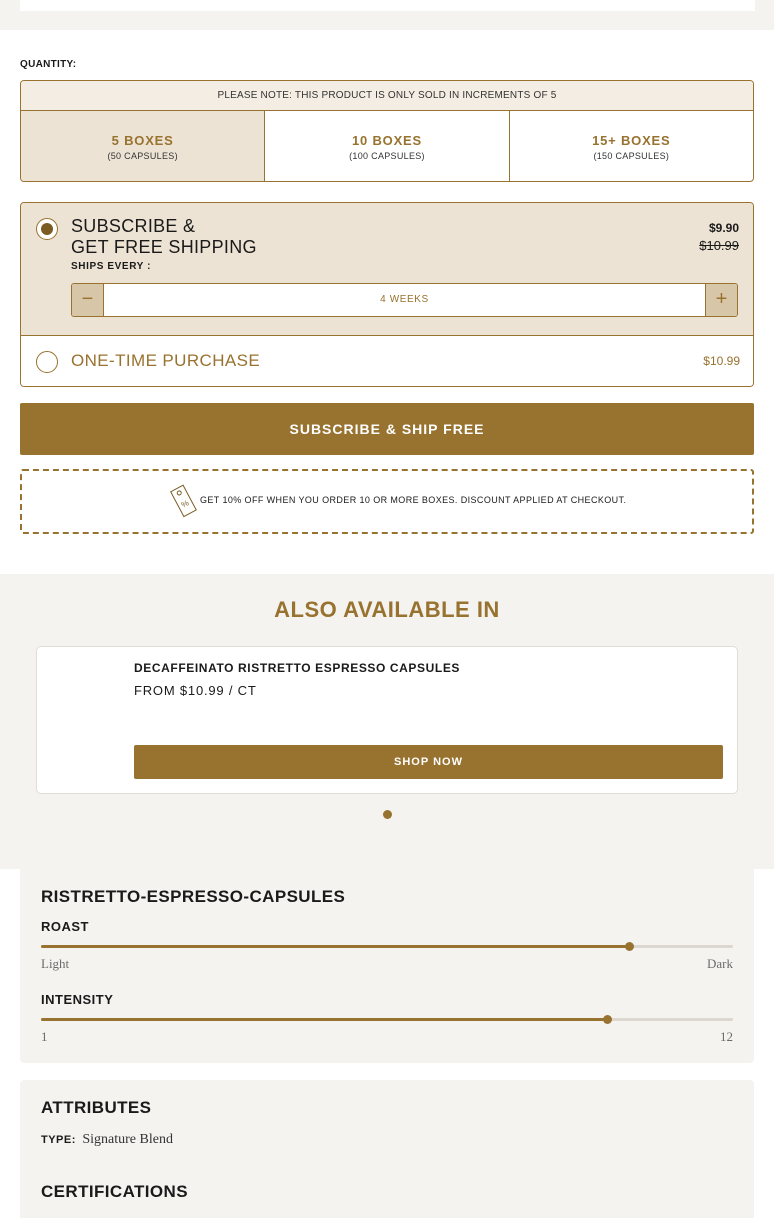 Image resolution: width=774 pixels, height=1218 pixels. I want to click on frequency-value: 4 WEEKS, so click(404, 299).